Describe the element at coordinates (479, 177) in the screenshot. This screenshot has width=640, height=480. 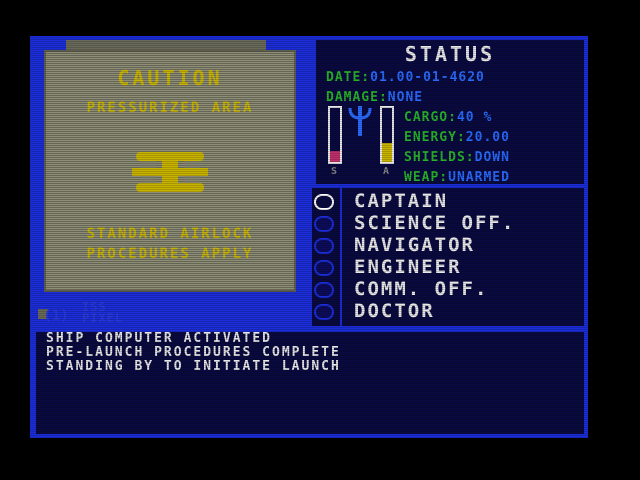
I see `weapon-value: UNARMED` at that location.